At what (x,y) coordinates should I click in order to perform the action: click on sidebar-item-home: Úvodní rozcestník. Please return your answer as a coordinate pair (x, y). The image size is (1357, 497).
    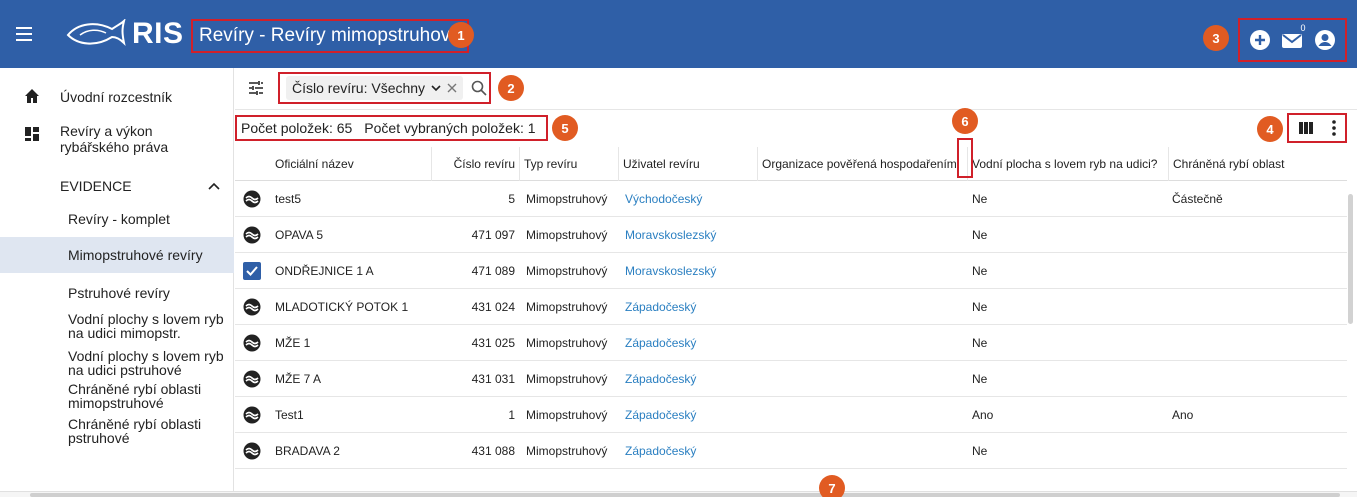
    Looking at the image, I should click on (117, 97).